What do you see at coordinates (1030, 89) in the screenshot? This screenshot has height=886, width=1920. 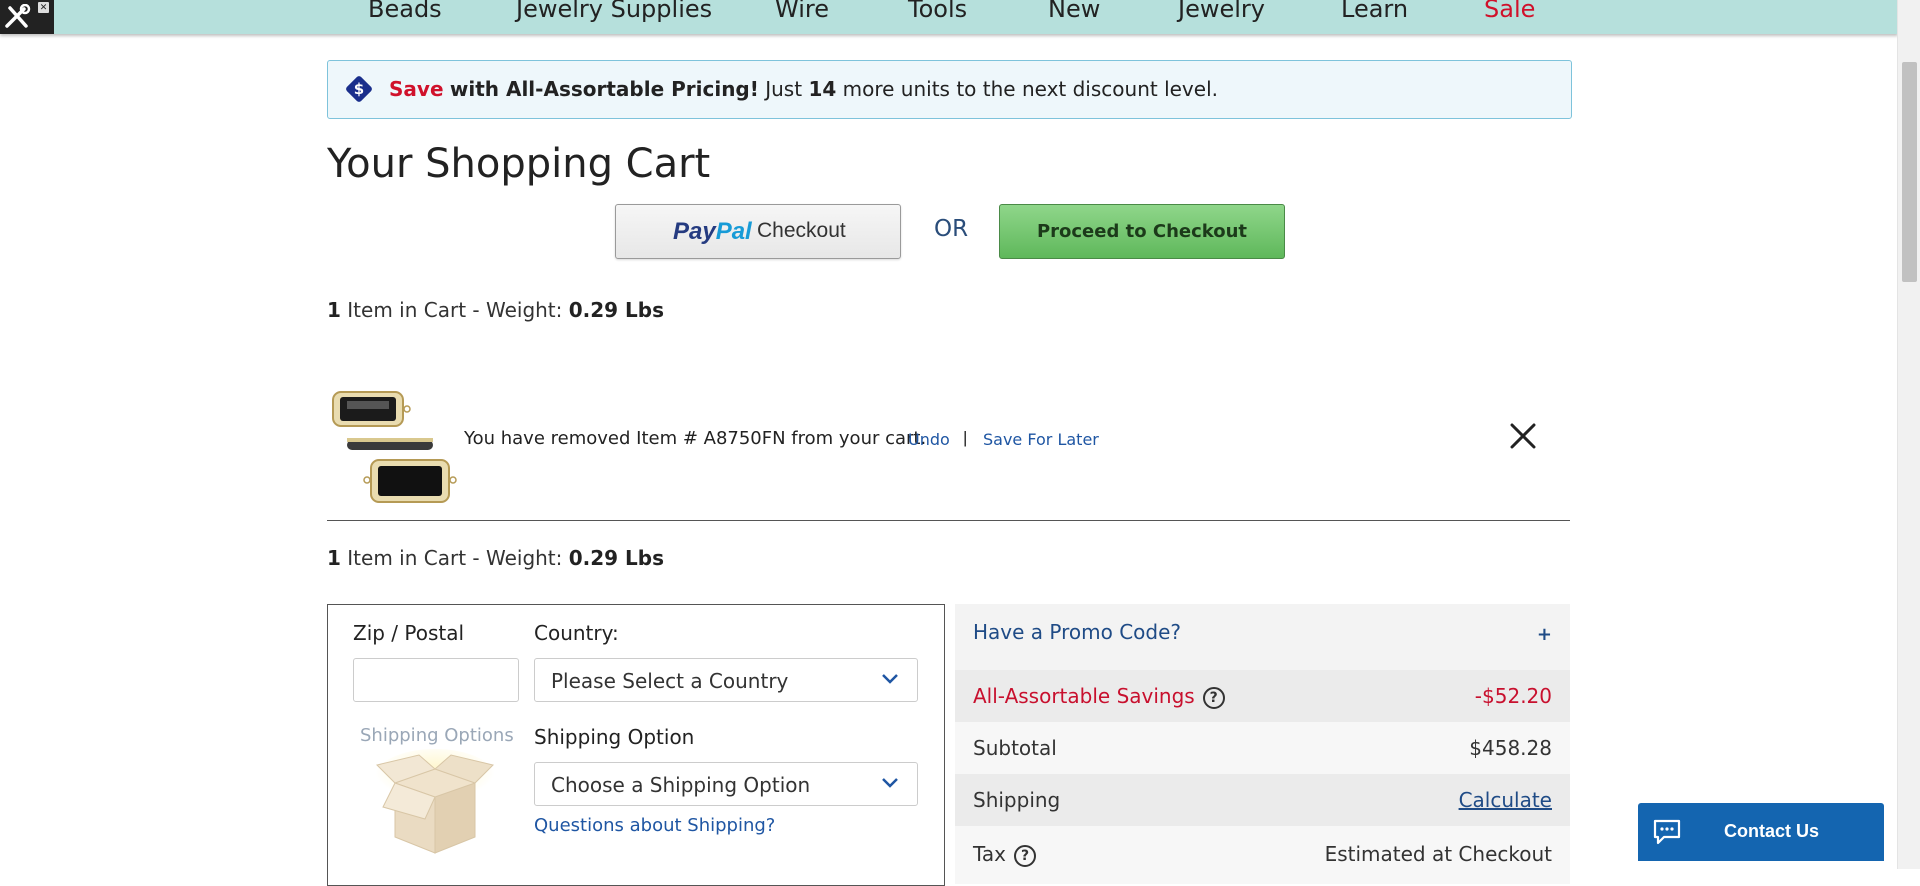 I see `banner-rest-text: more units to the next discount level.` at bounding box center [1030, 89].